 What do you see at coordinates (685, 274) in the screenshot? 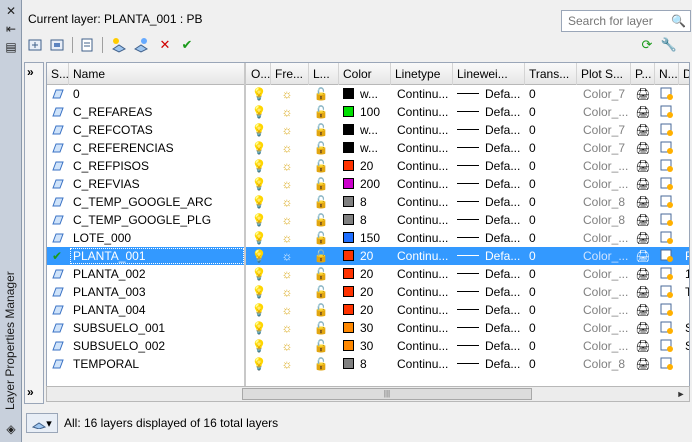
I see `description-value: 1P` at bounding box center [685, 274].